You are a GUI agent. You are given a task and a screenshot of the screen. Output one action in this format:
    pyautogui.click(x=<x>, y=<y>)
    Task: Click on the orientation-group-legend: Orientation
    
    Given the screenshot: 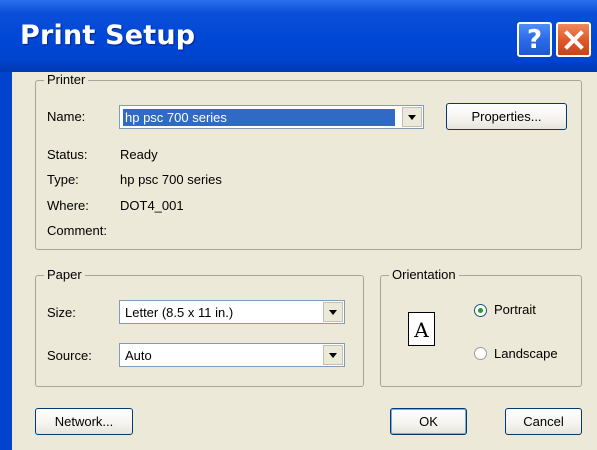 What is the action you would take?
    pyautogui.click(x=424, y=274)
    